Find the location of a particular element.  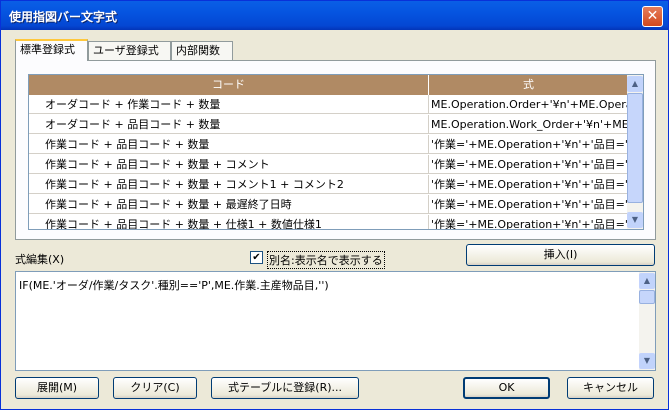

editor-scroll-thumb is located at coordinates (647, 297).